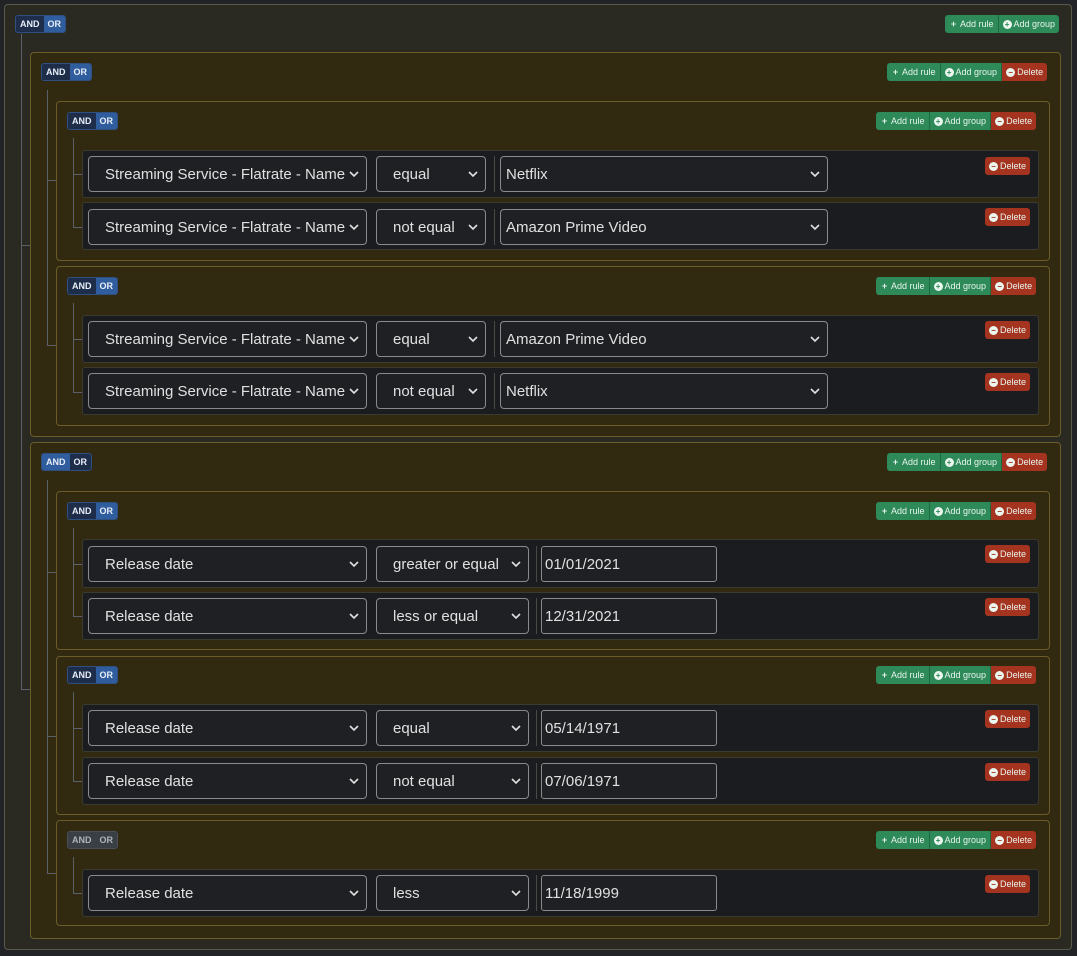 The image size is (1077, 956). Describe the element at coordinates (452, 893) in the screenshot. I see `operator-select: less` at that location.